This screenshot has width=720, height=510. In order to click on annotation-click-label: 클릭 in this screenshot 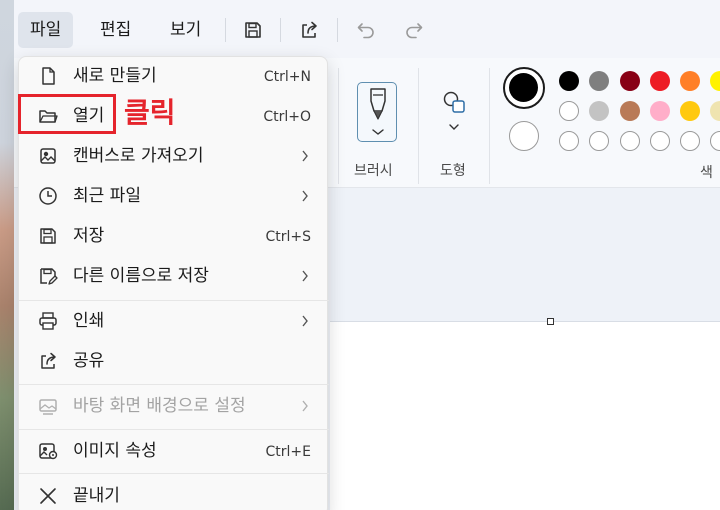, I will do `click(150, 112)`.